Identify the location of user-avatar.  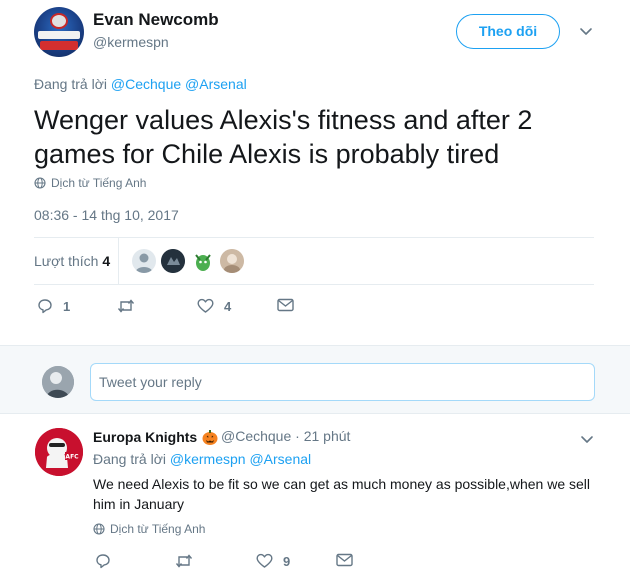
(58, 382).